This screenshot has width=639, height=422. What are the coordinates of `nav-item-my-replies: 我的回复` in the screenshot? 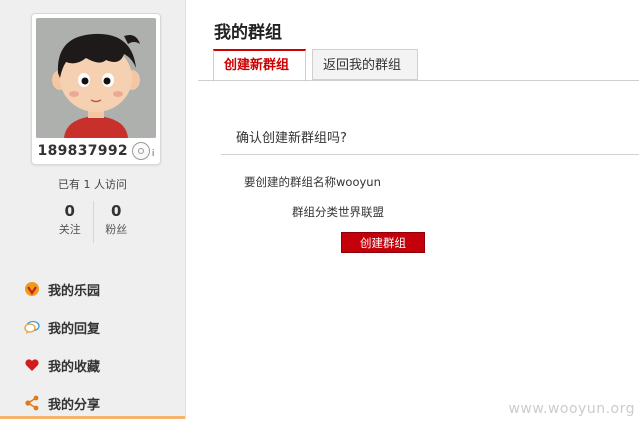 It's located at (99, 327).